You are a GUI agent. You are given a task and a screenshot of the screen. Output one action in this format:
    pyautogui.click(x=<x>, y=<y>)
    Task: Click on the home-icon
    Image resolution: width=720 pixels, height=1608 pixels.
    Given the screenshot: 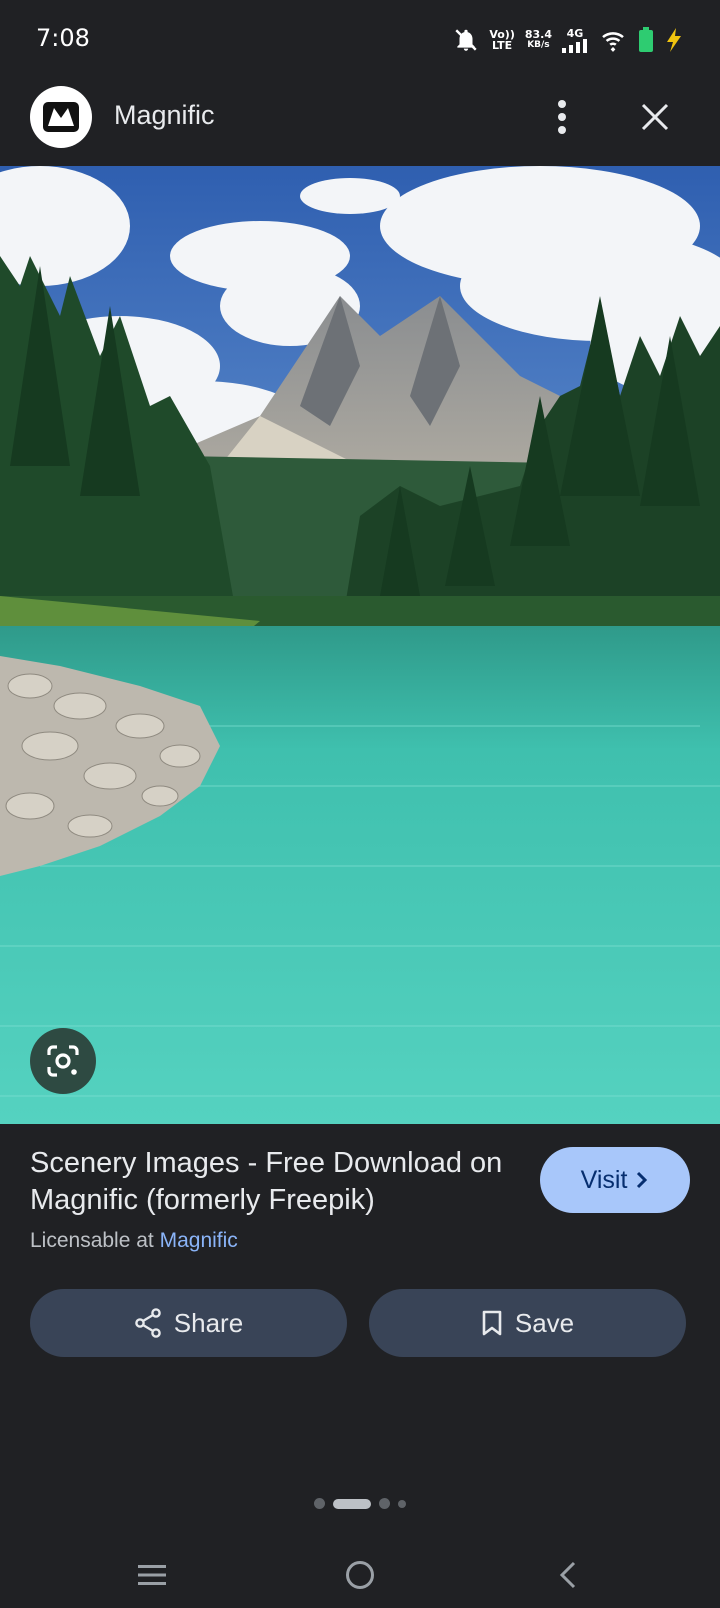 What is the action you would take?
    pyautogui.click(x=360, y=1575)
    